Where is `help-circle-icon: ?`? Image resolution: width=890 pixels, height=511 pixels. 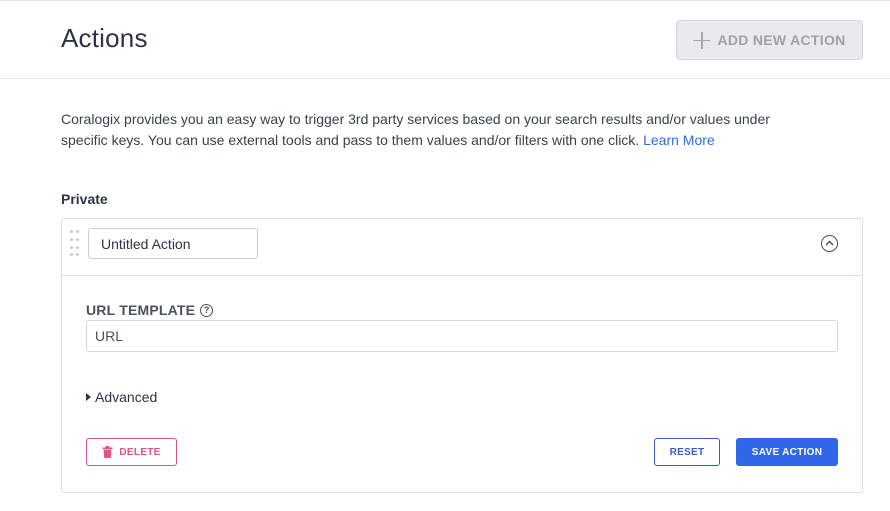
help-circle-icon: ? is located at coordinates (207, 310).